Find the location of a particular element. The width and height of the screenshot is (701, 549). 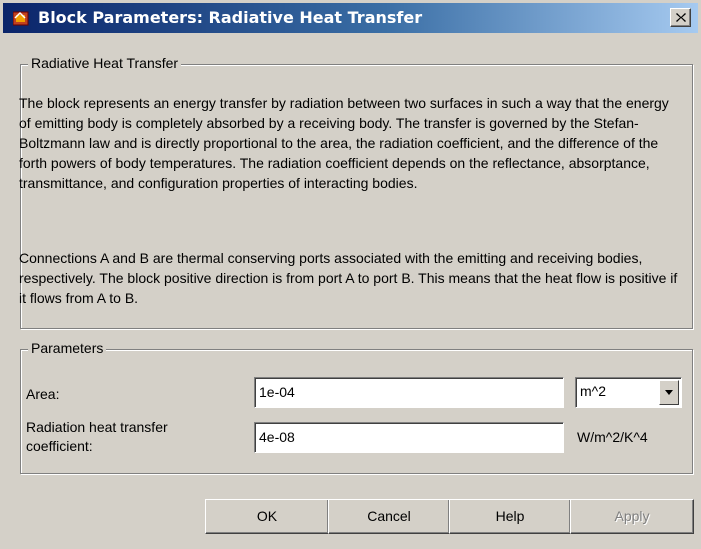

coefficient-input: 4e-08 is located at coordinates (409, 437).